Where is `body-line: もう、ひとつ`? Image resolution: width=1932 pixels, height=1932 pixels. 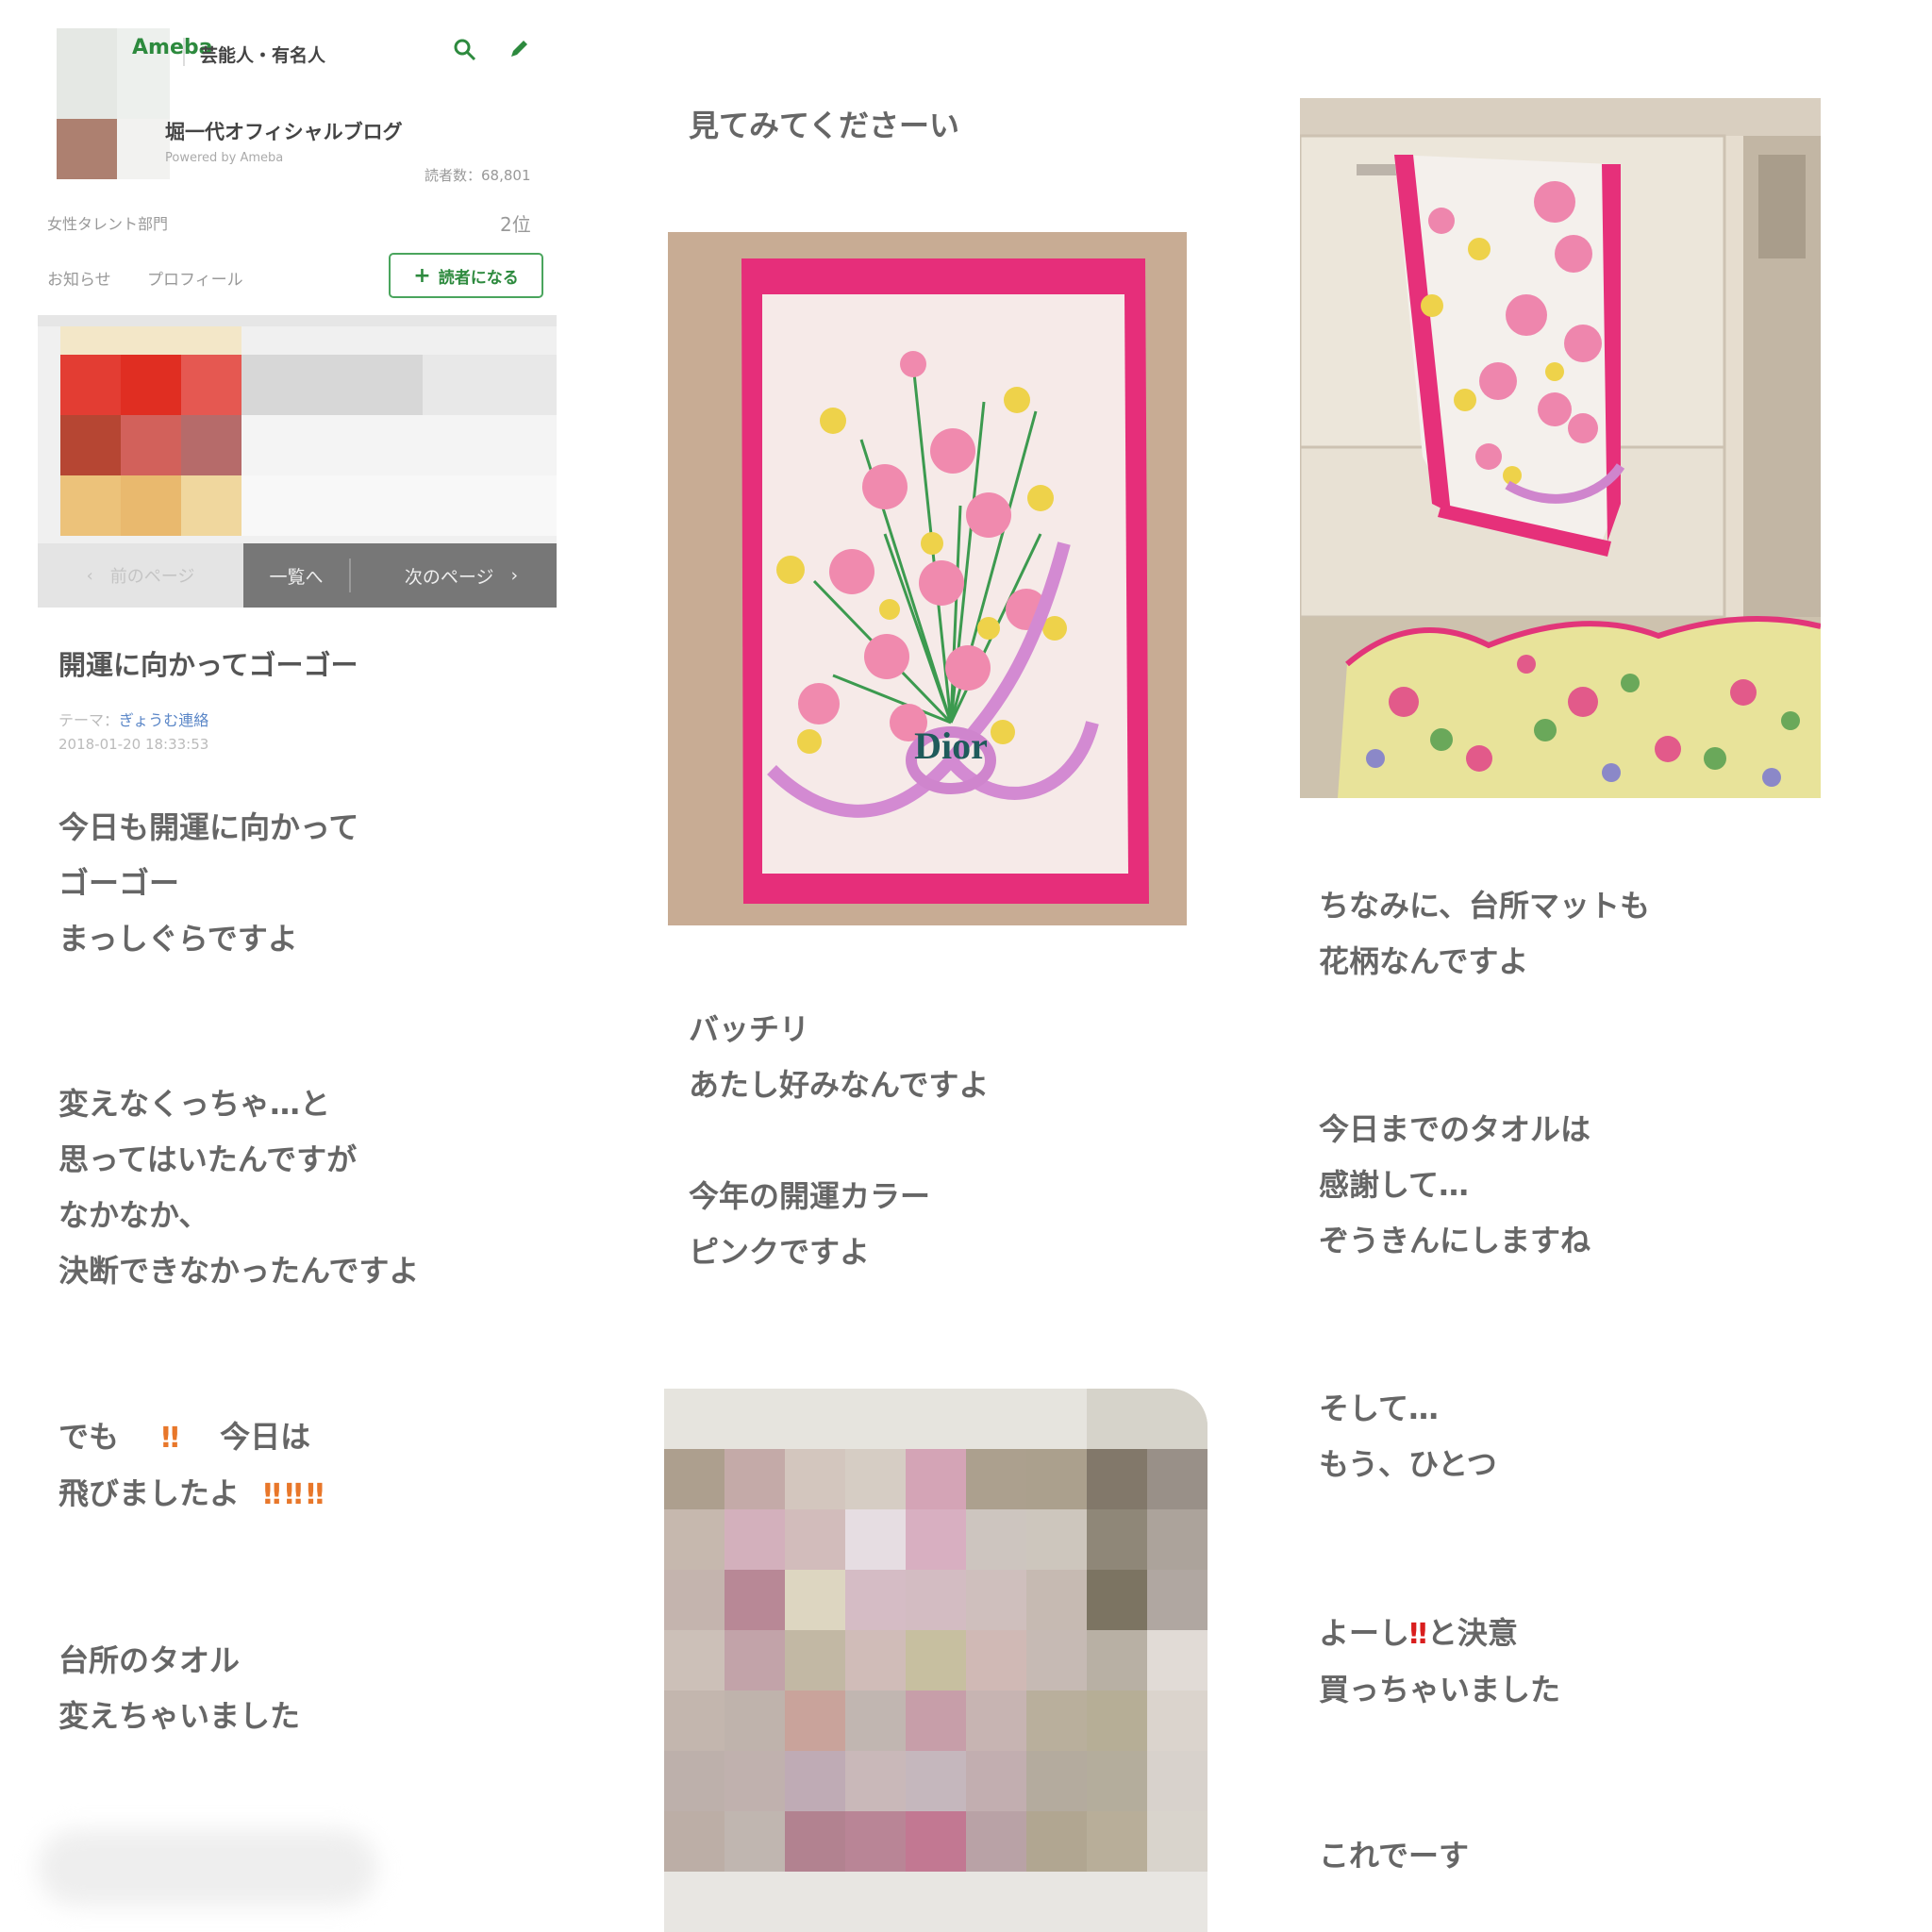
body-line: もう、ひとつ is located at coordinates (1408, 1464).